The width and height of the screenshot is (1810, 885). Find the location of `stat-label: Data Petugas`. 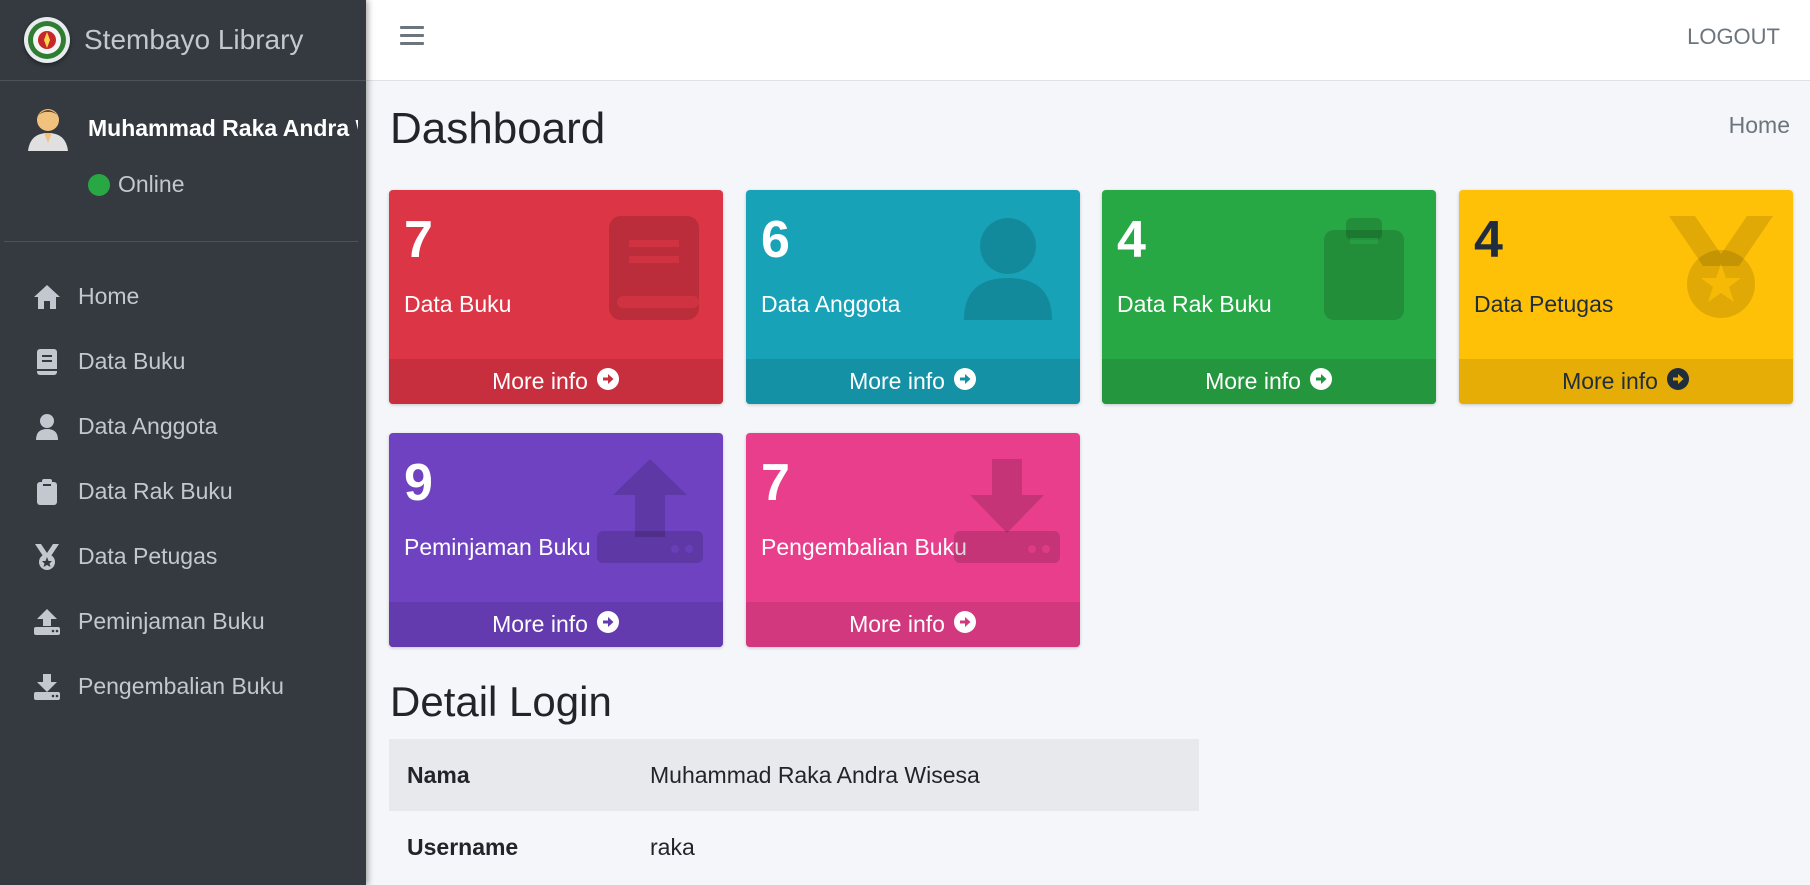

stat-label: Data Petugas is located at coordinates (1544, 304).